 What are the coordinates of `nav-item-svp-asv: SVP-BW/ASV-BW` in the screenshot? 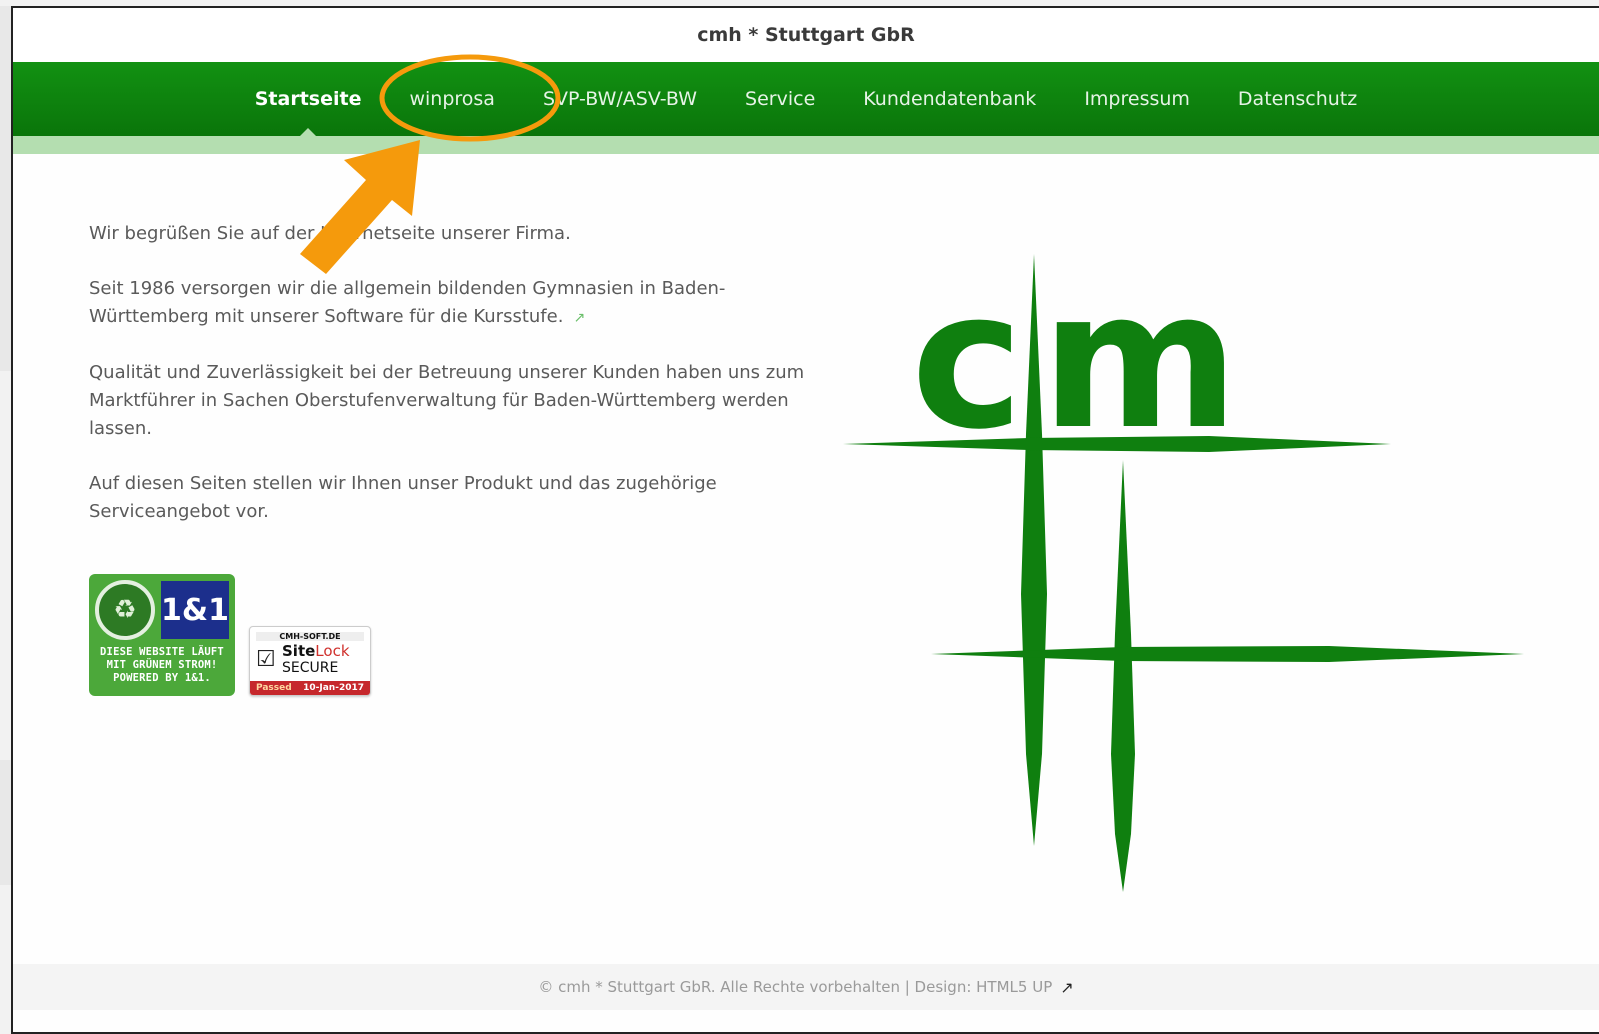 It's located at (620, 99).